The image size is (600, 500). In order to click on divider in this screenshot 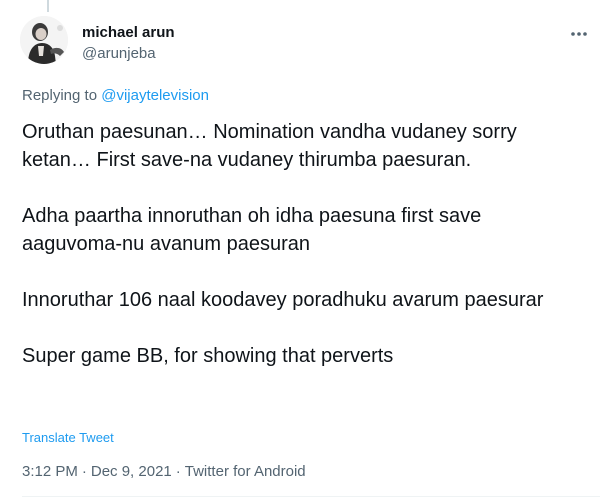, I will do `click(311, 496)`.